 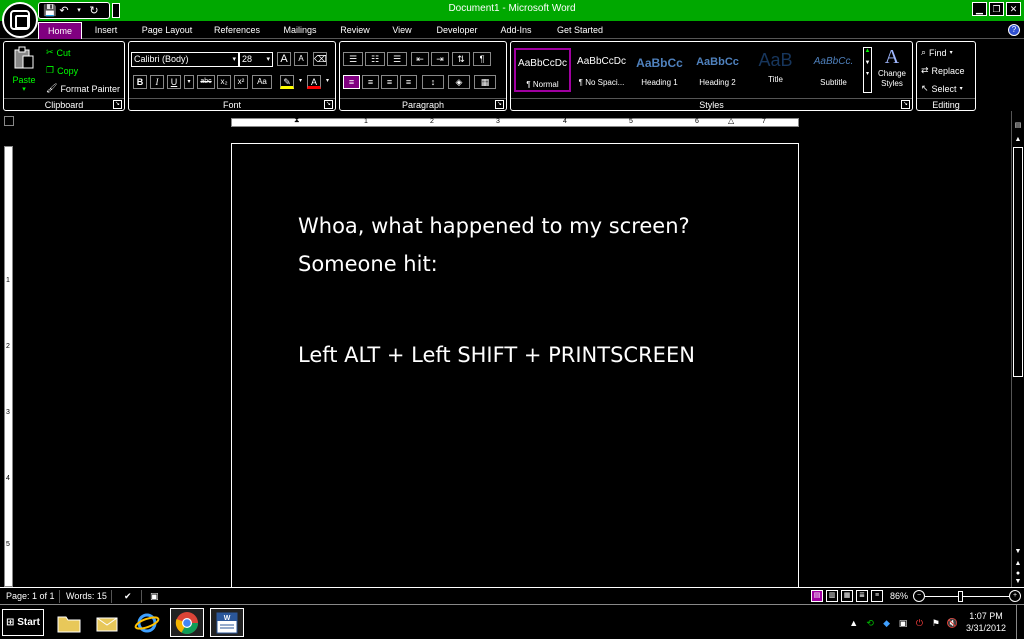 I want to click on styles-launcher-icon: ↘, so click(x=905, y=104).